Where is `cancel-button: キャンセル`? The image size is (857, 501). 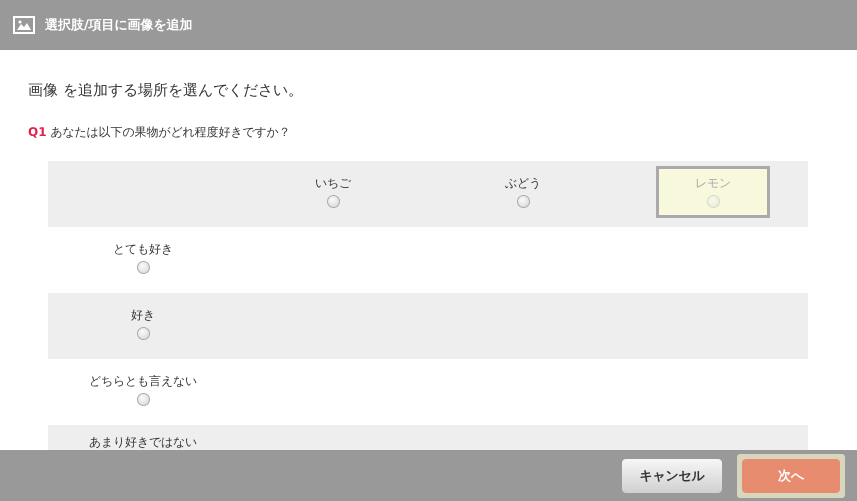
cancel-button: キャンセル is located at coordinates (672, 475).